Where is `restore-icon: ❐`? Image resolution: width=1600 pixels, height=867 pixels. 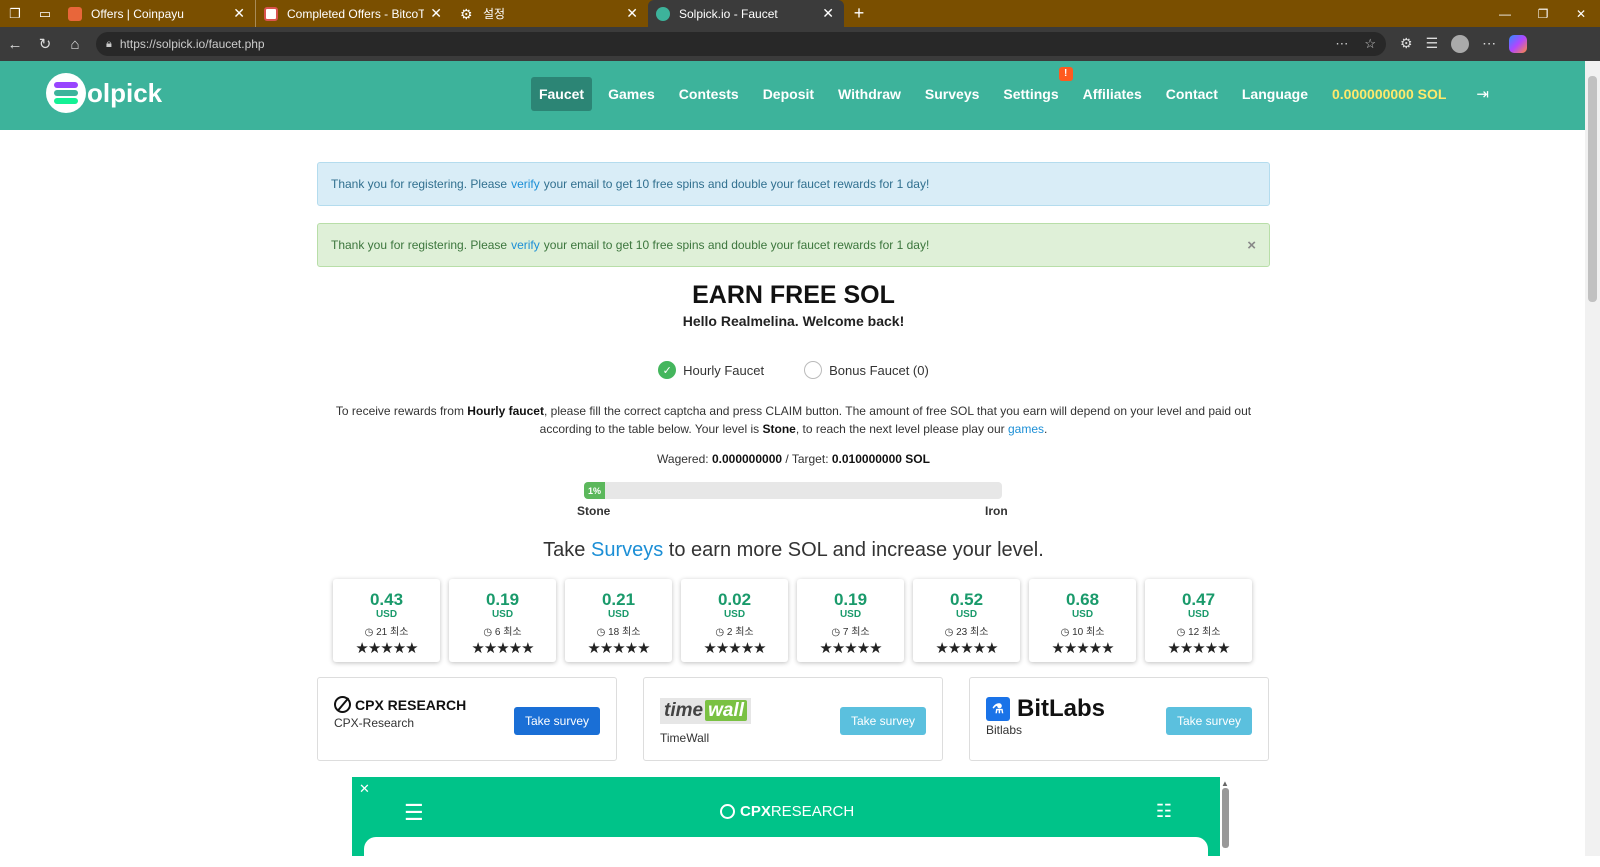 restore-icon: ❐ is located at coordinates (1543, 13).